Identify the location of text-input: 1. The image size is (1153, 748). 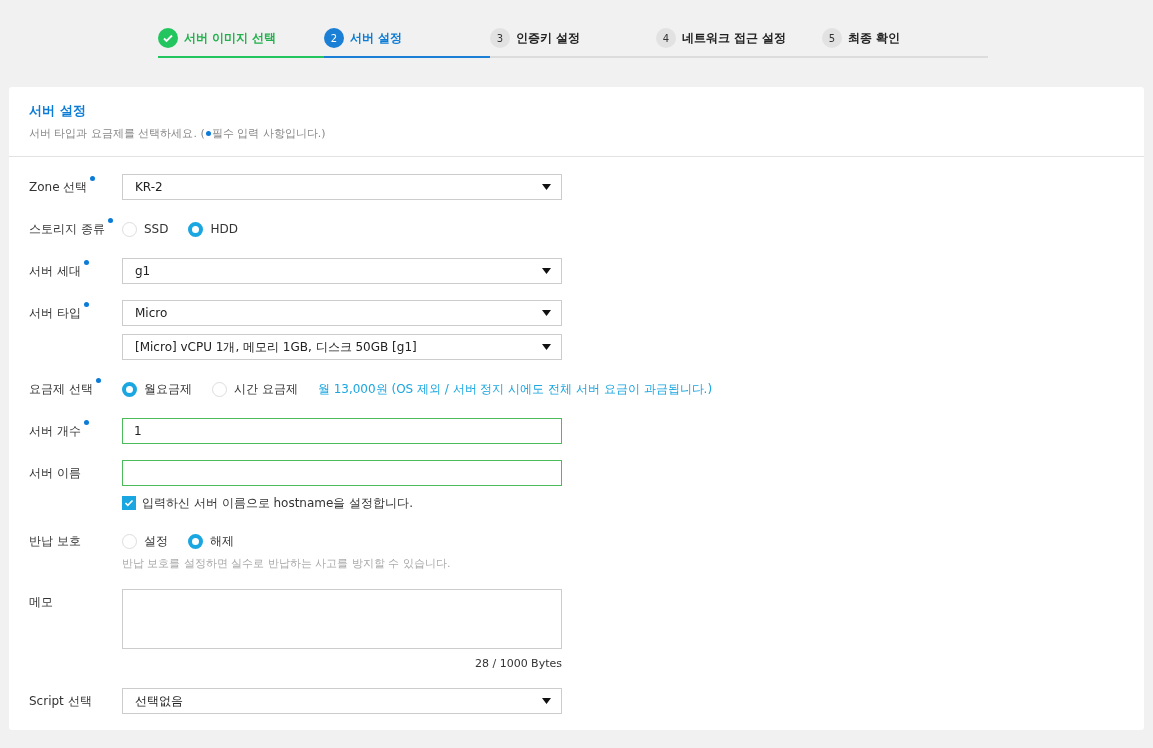
(342, 431).